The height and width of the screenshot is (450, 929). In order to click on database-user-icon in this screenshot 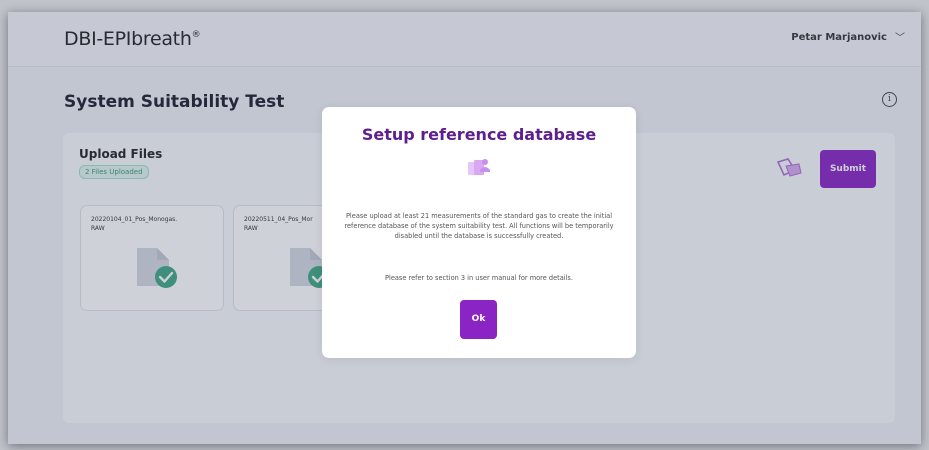, I will do `click(479, 167)`.